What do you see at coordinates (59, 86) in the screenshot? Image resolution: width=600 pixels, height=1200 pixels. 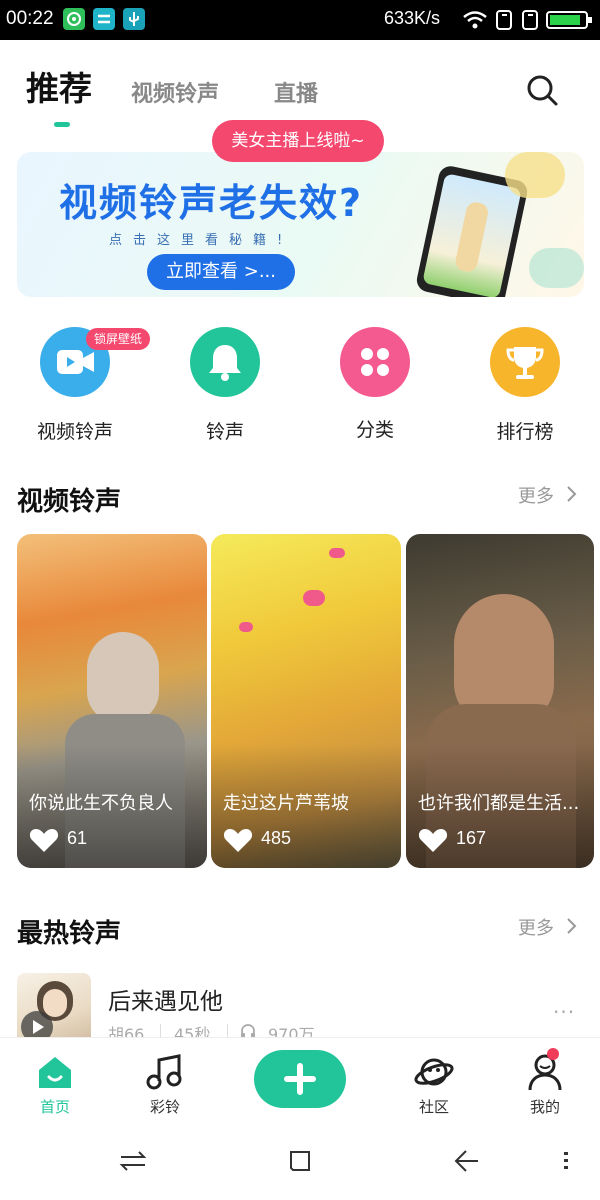 I see `tab-recommend: 推荐` at bounding box center [59, 86].